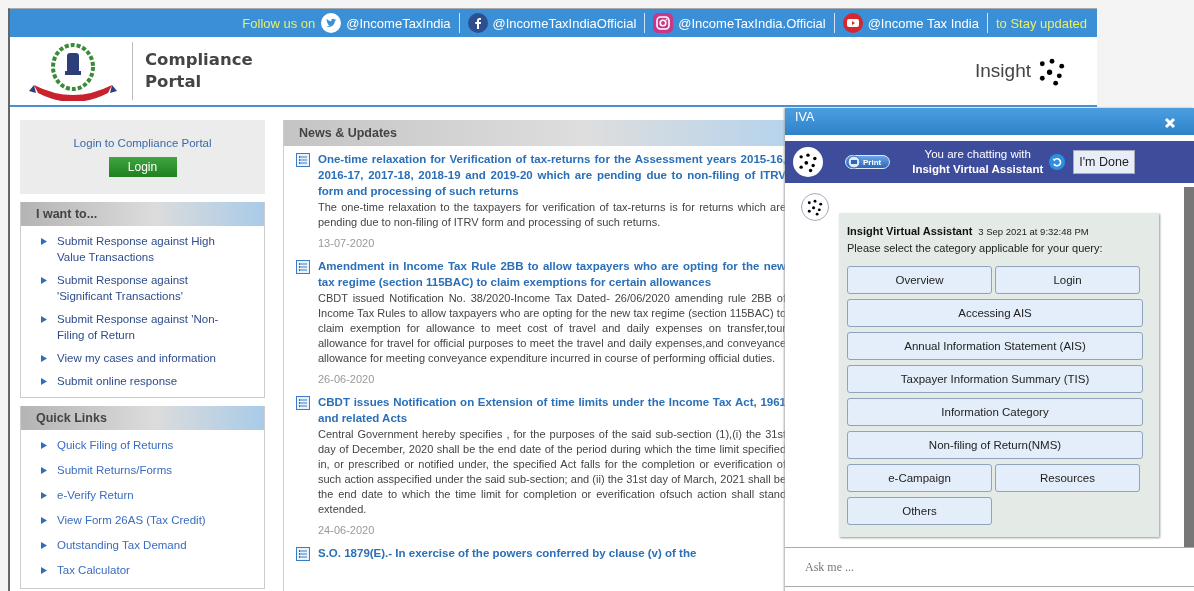 This screenshot has width=1194, height=591. What do you see at coordinates (347, 530) in the screenshot?
I see `news-date: 24-06-2020` at bounding box center [347, 530].